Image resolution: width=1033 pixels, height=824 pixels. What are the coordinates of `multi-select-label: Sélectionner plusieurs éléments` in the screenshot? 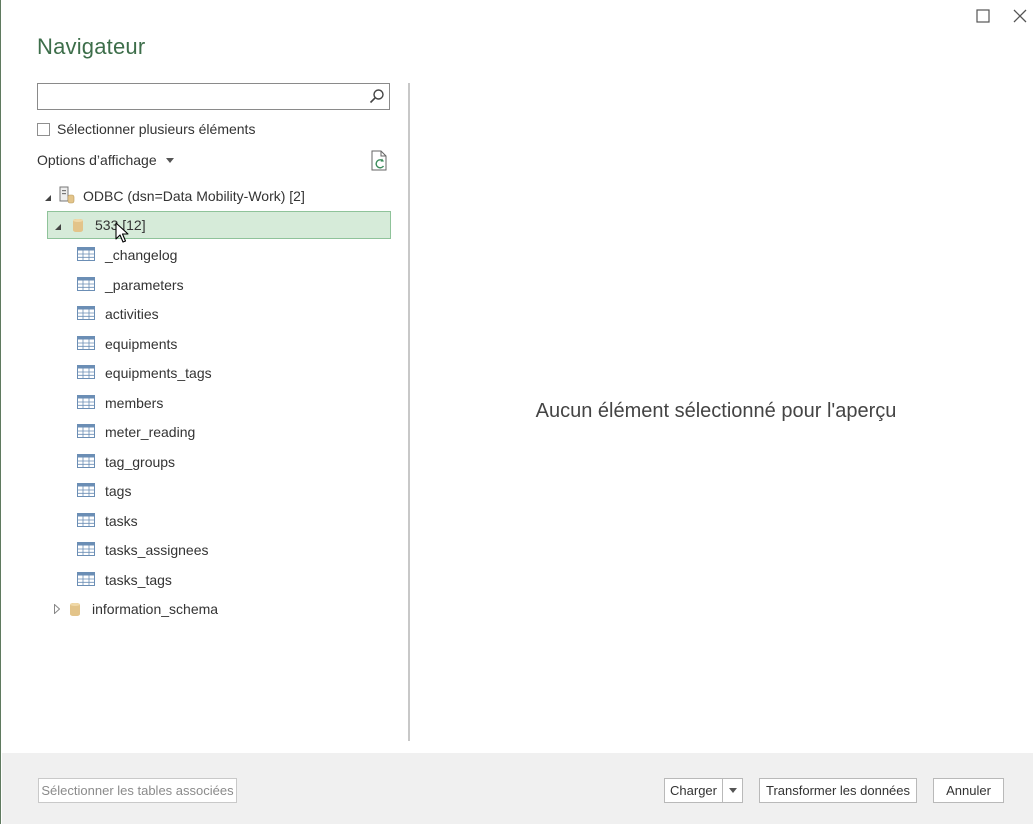 It's located at (156, 129).